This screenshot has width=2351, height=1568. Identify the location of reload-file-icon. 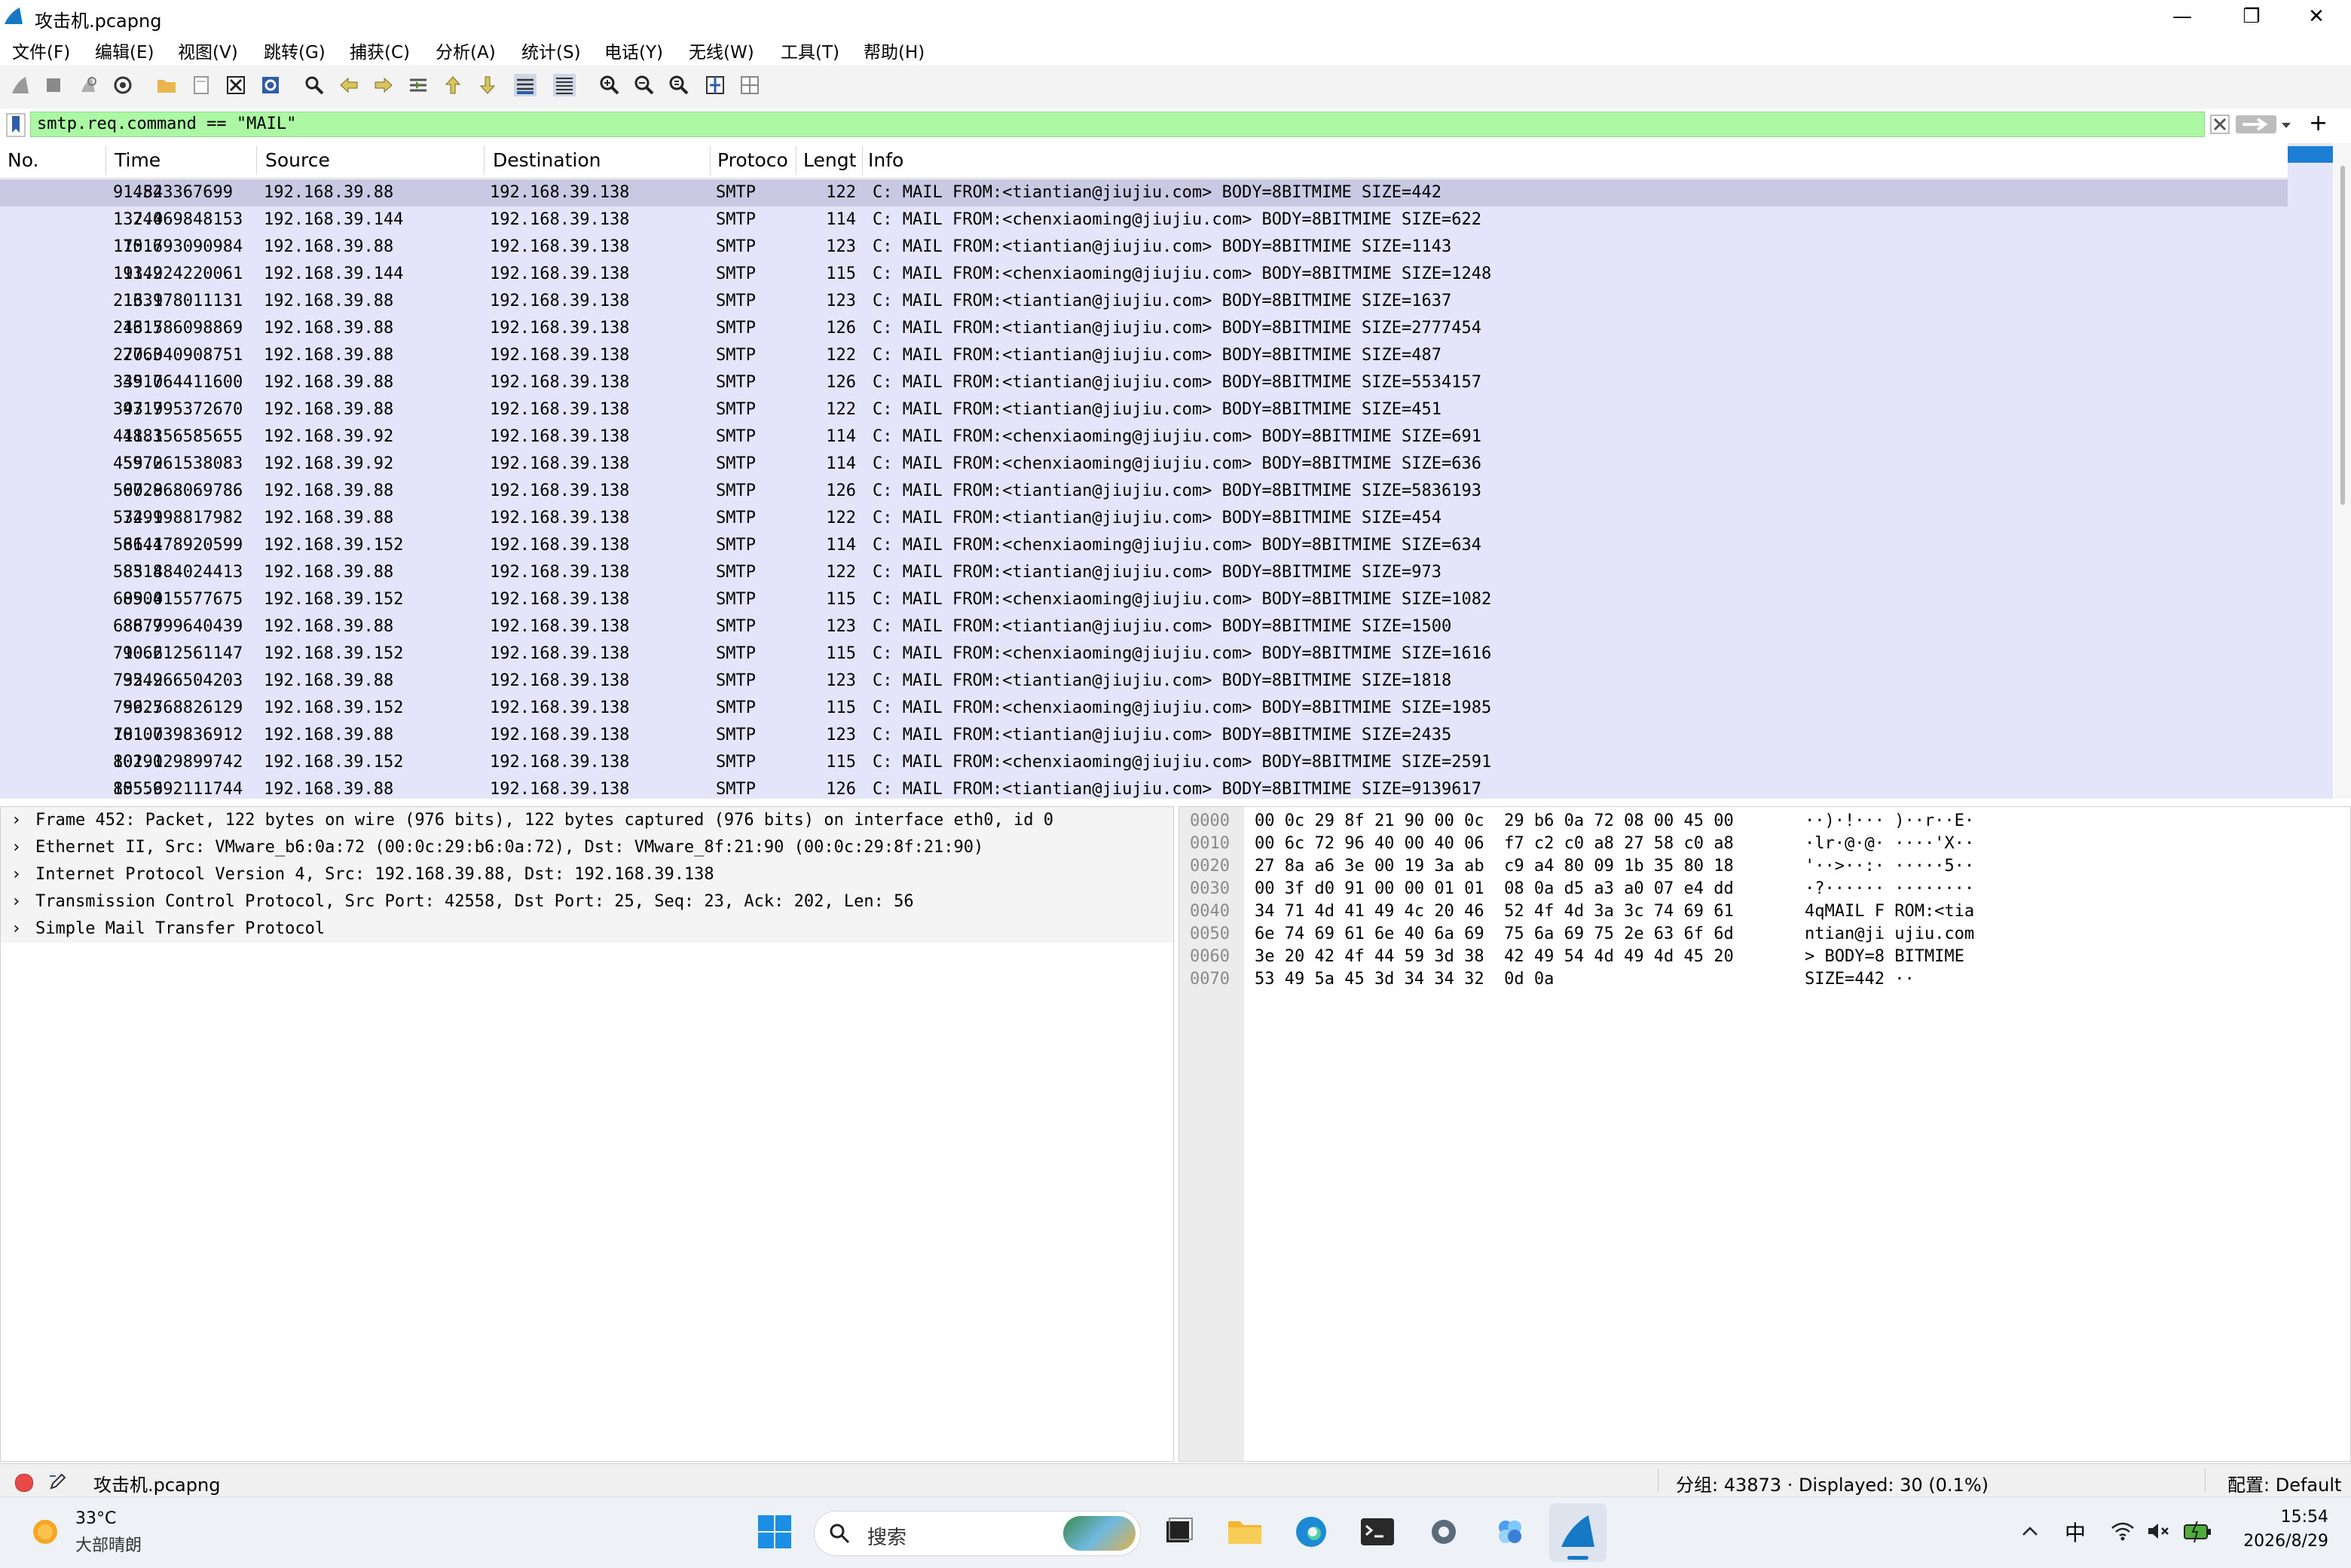
(270, 85).